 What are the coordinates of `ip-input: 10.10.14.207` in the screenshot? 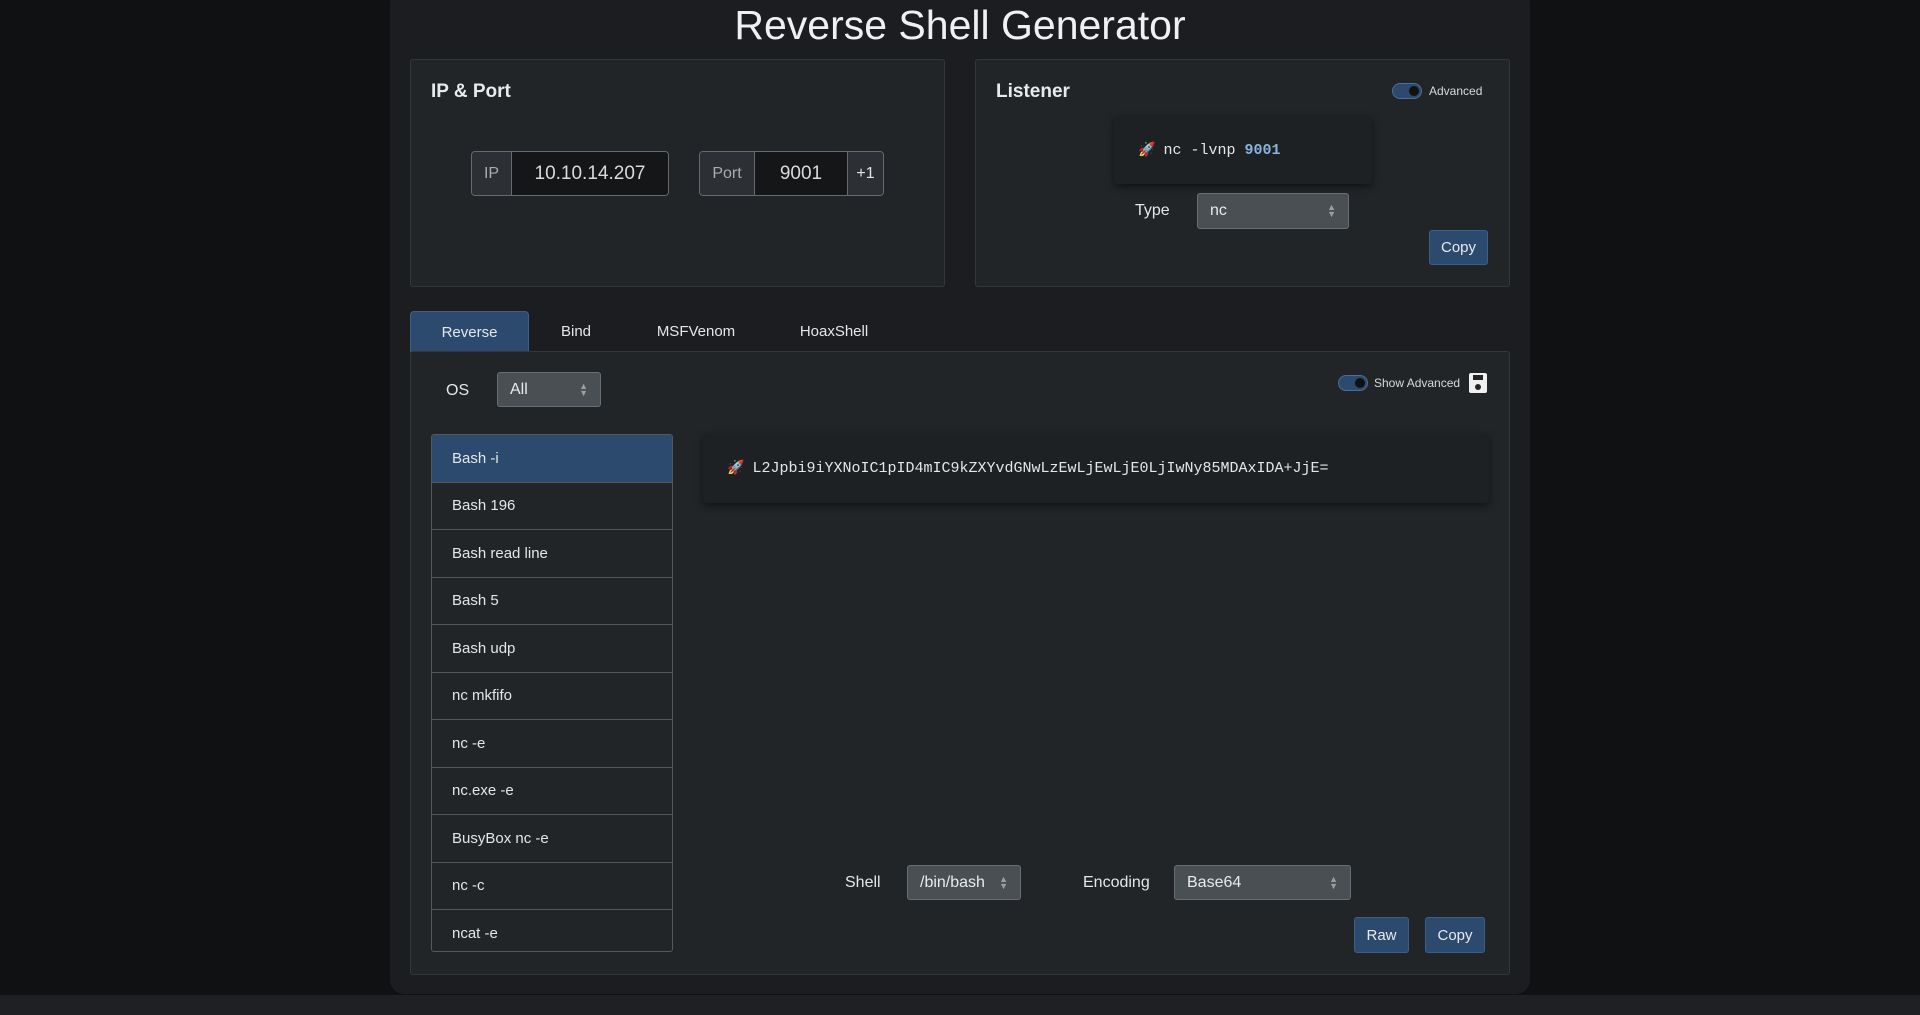 It's located at (589, 173).